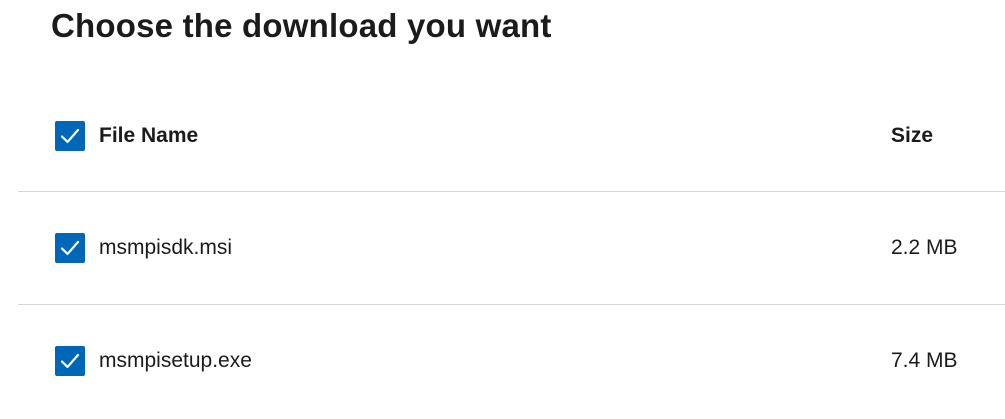 This screenshot has width=1005, height=419. Describe the element at coordinates (175, 360) in the screenshot. I see `file-name: msmpisetup.exe` at that location.